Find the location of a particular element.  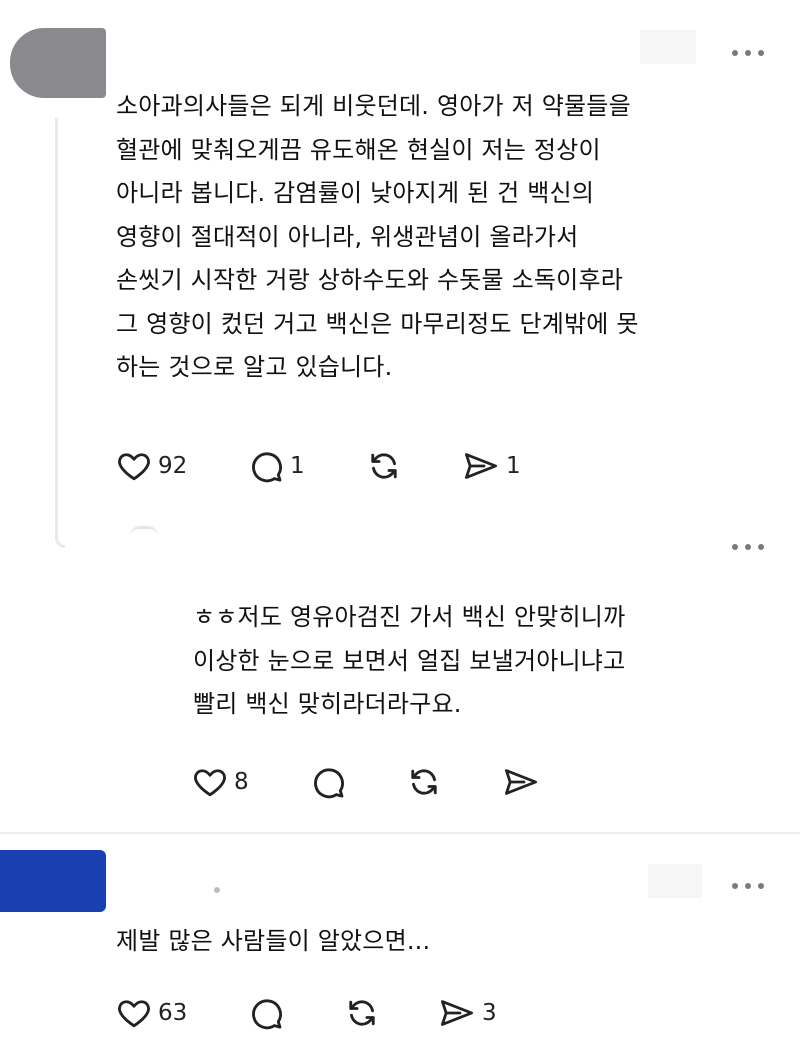

comment-button: 1 is located at coordinates (307, 466).